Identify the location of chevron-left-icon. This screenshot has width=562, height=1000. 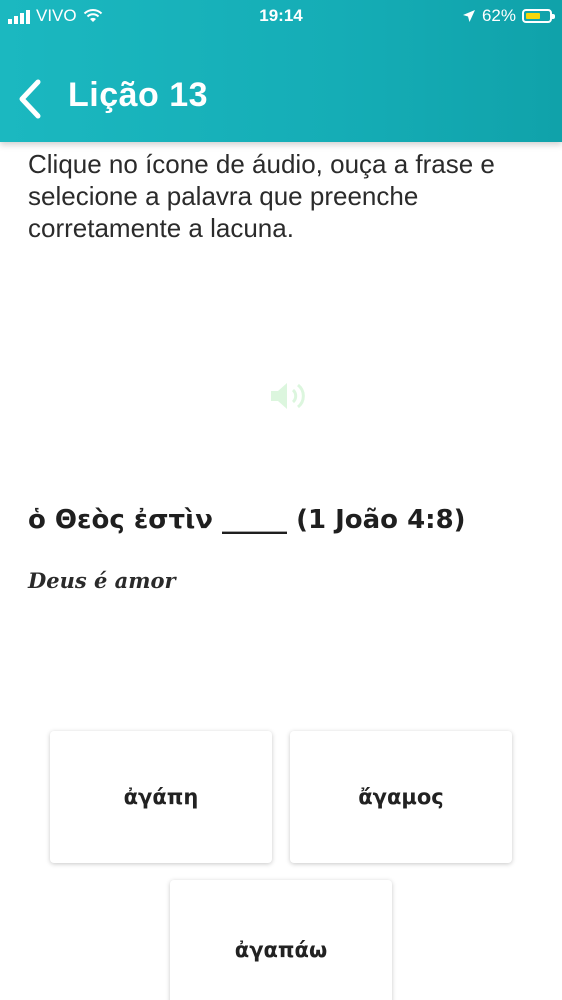
(30, 99).